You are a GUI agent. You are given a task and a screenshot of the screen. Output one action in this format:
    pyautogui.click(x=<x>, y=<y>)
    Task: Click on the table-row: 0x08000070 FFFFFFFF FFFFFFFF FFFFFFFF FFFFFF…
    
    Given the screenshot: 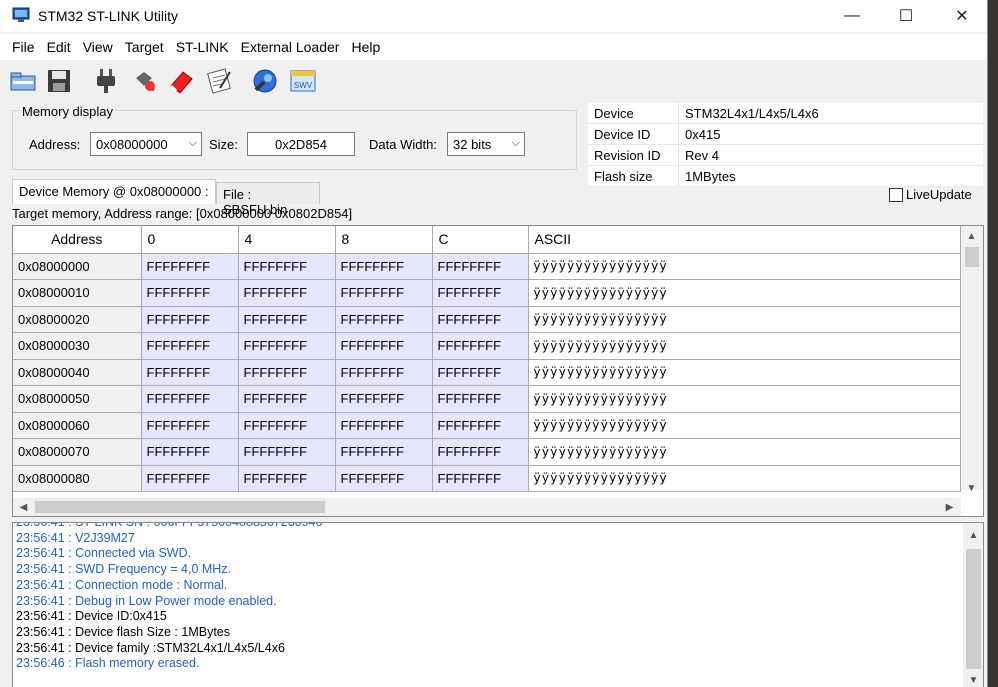 What is the action you would take?
    pyautogui.click(x=487, y=452)
    